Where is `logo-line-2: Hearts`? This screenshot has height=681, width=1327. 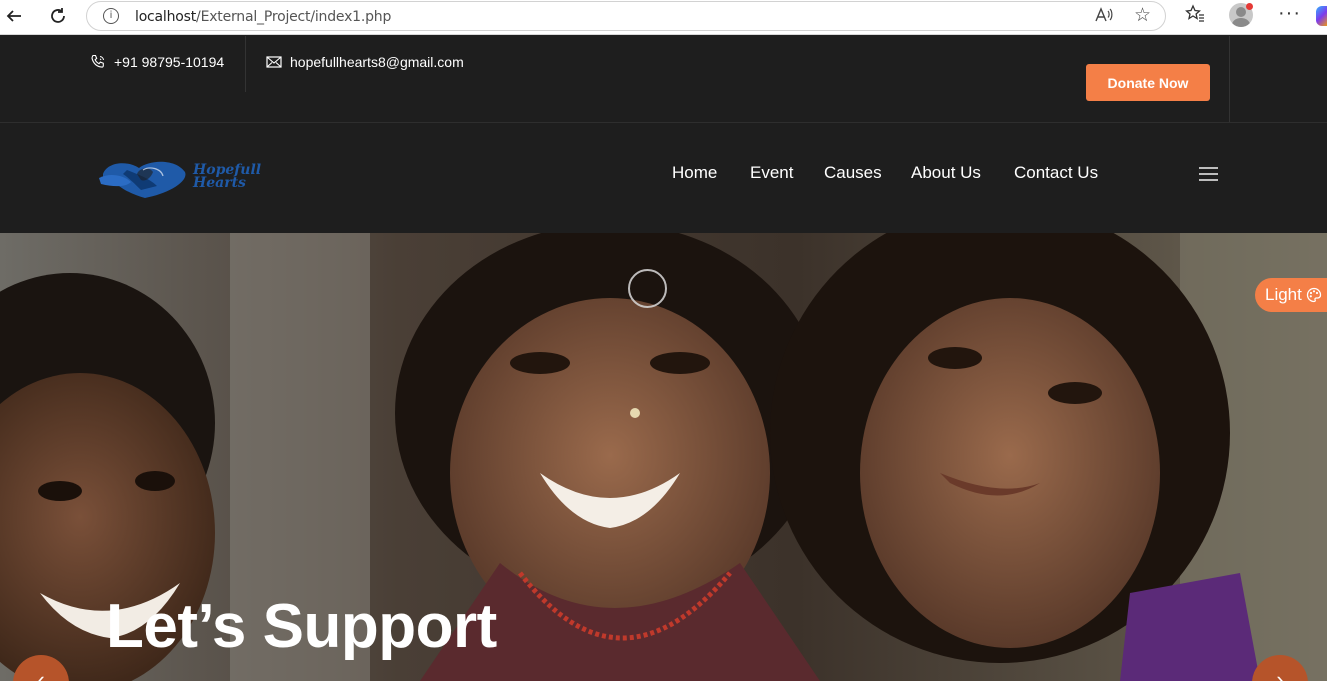
logo-line-2: Hearts is located at coordinates (219, 183).